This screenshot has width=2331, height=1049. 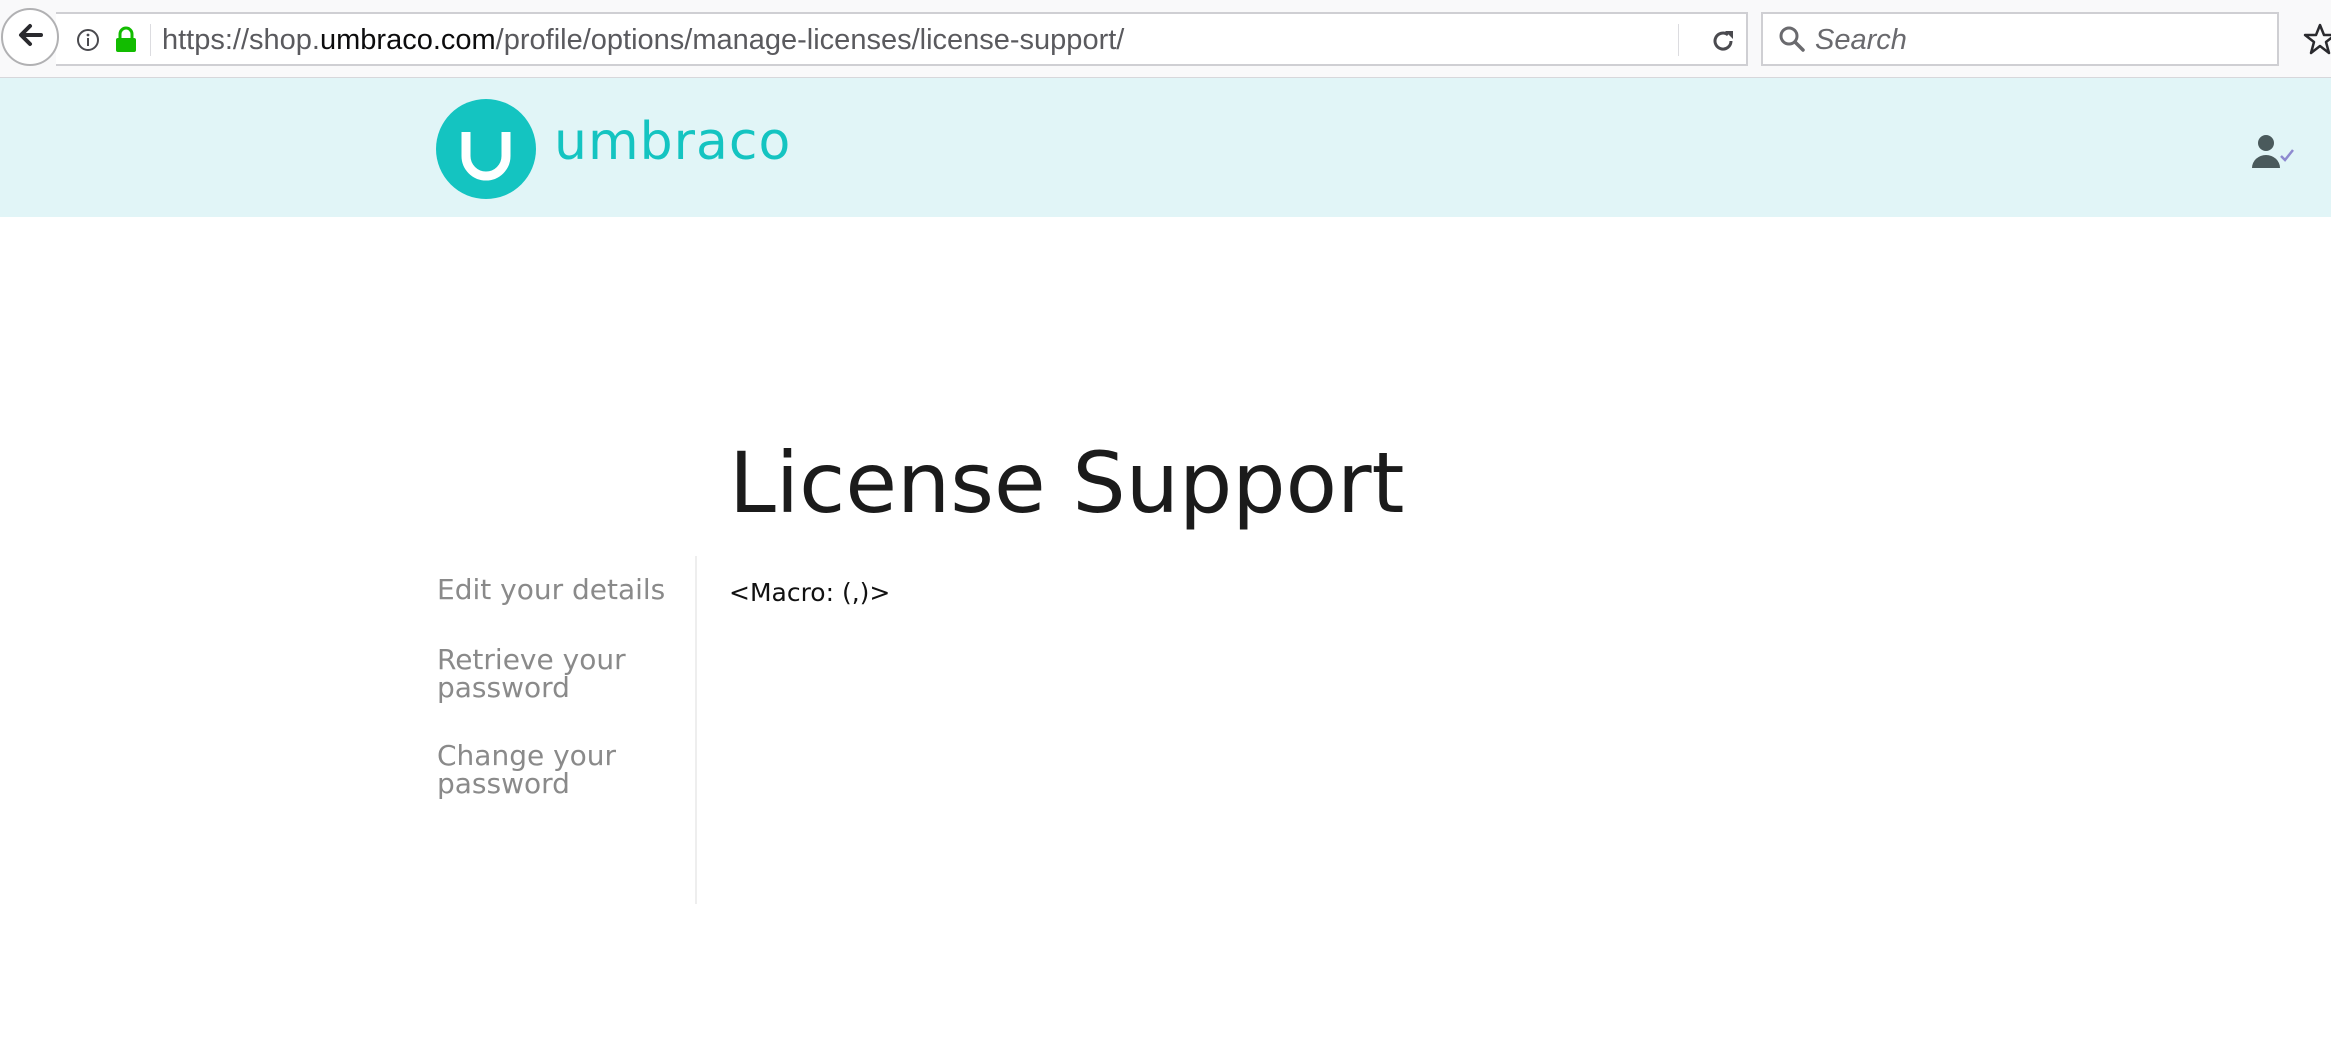 I want to click on sidebar-item-retrieve-password: Retrieve your password, so click(x=557, y=674).